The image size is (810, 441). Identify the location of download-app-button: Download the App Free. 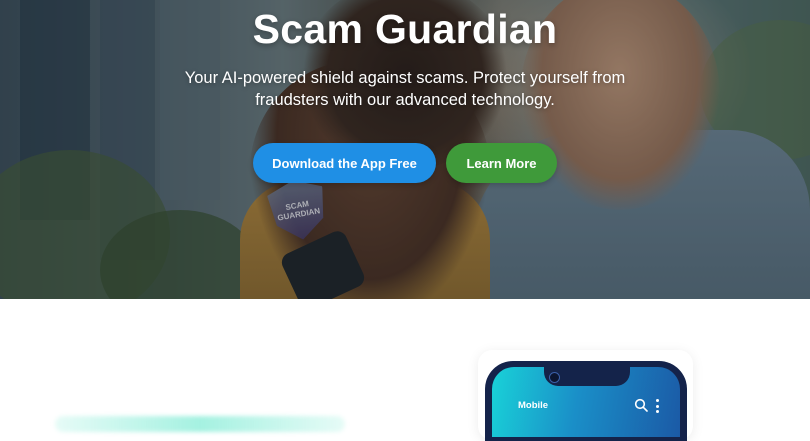
(344, 163).